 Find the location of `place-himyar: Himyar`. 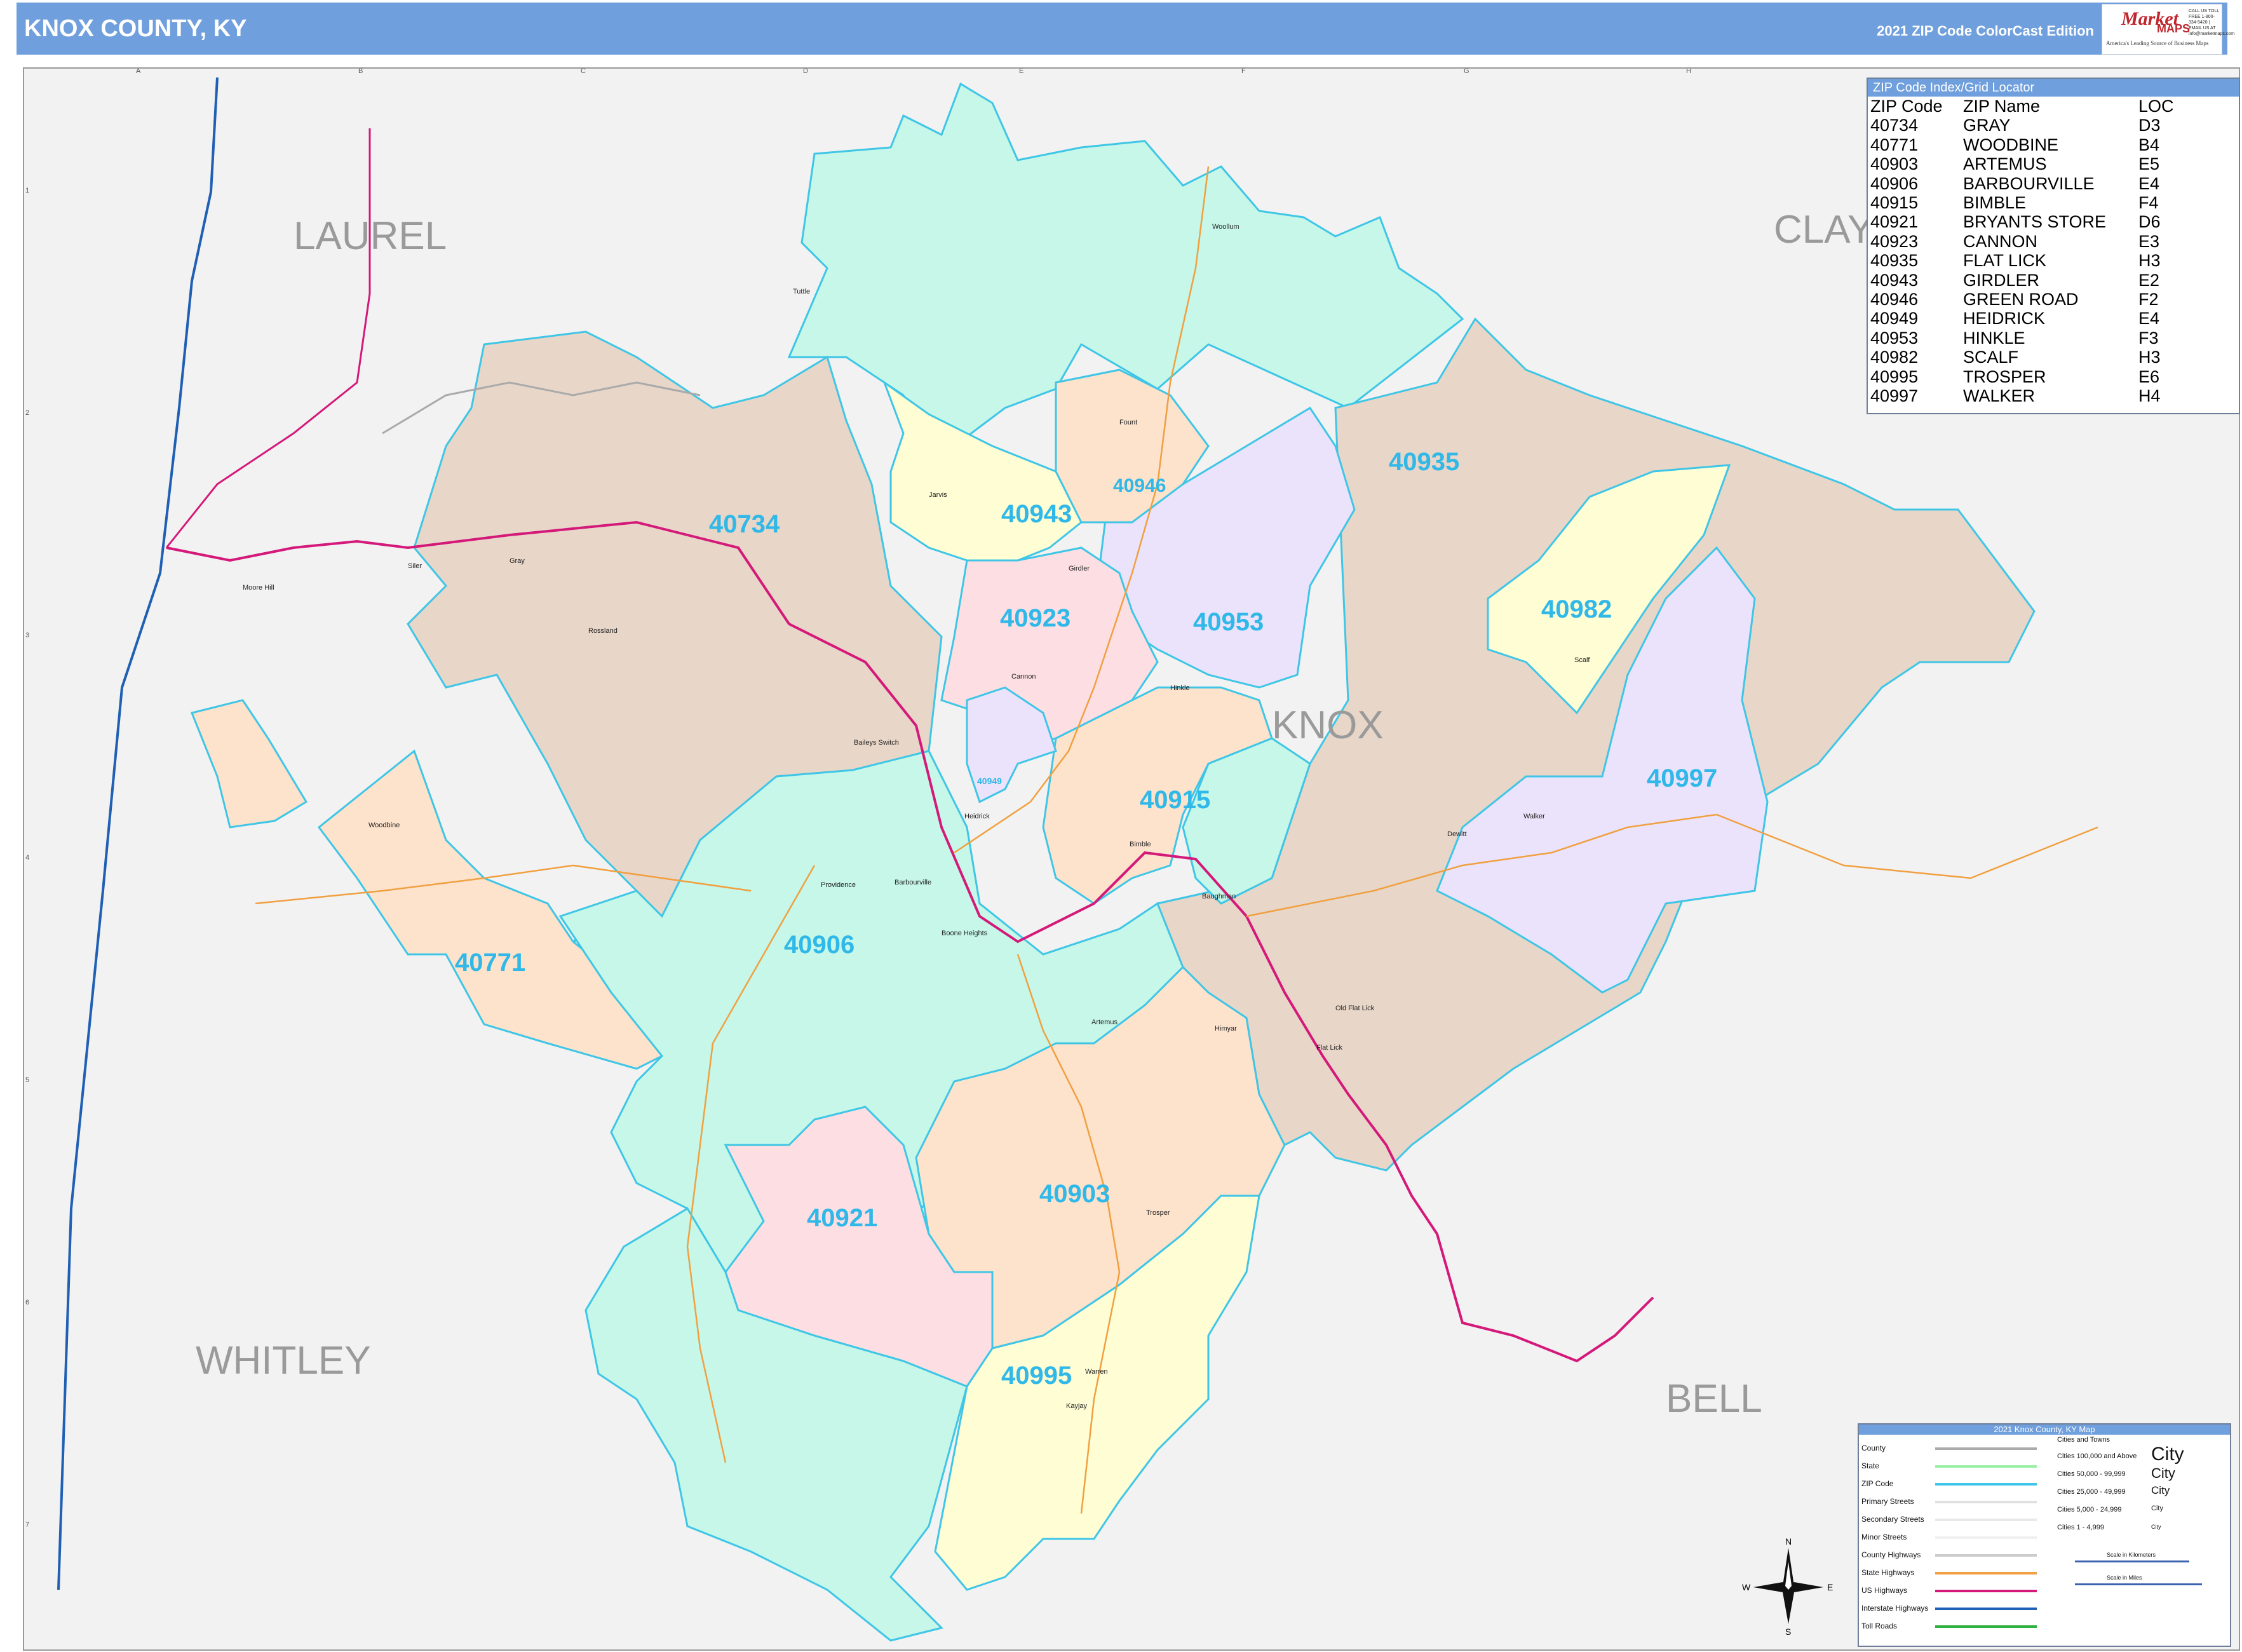

place-himyar: Himyar is located at coordinates (1226, 1028).